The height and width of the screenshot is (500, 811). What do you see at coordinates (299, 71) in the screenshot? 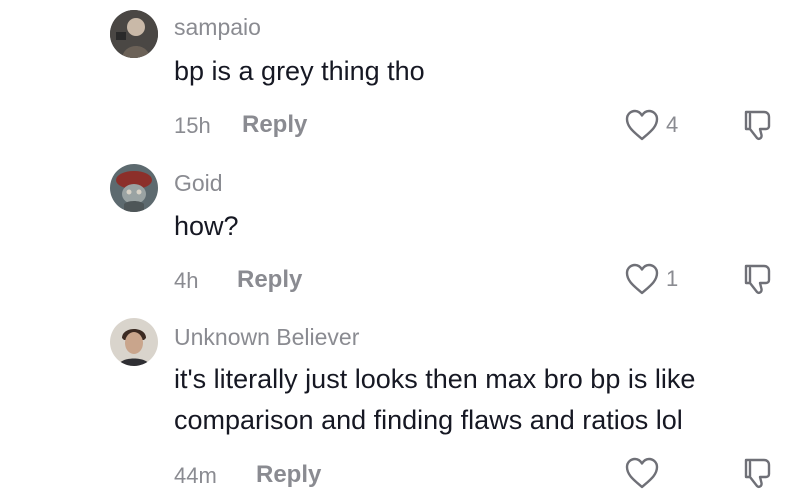
I see `comment-text: bp is a grey thing tho` at bounding box center [299, 71].